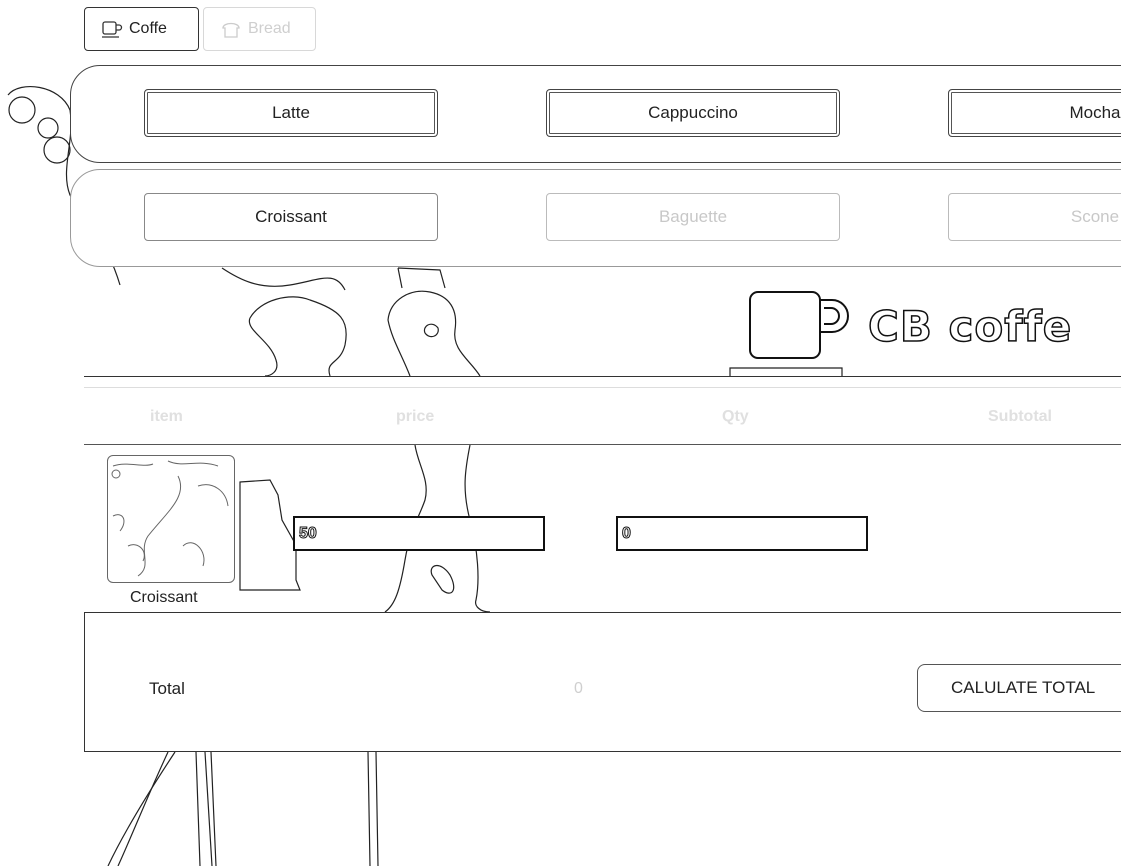 This screenshot has height=866, width=1121. What do you see at coordinates (799, 325) in the screenshot?
I see `coffee-cup-icon` at bounding box center [799, 325].